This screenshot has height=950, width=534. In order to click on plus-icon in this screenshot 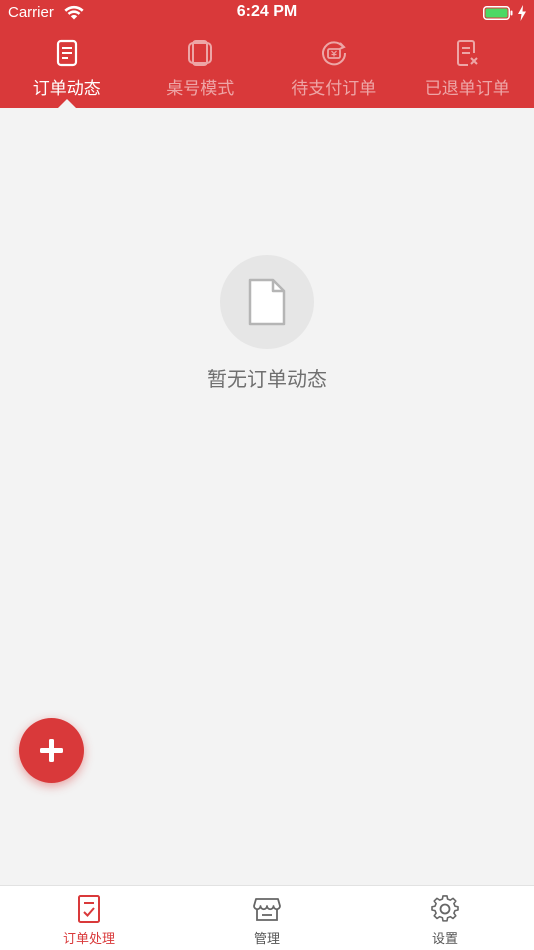, I will do `click(51, 750)`.